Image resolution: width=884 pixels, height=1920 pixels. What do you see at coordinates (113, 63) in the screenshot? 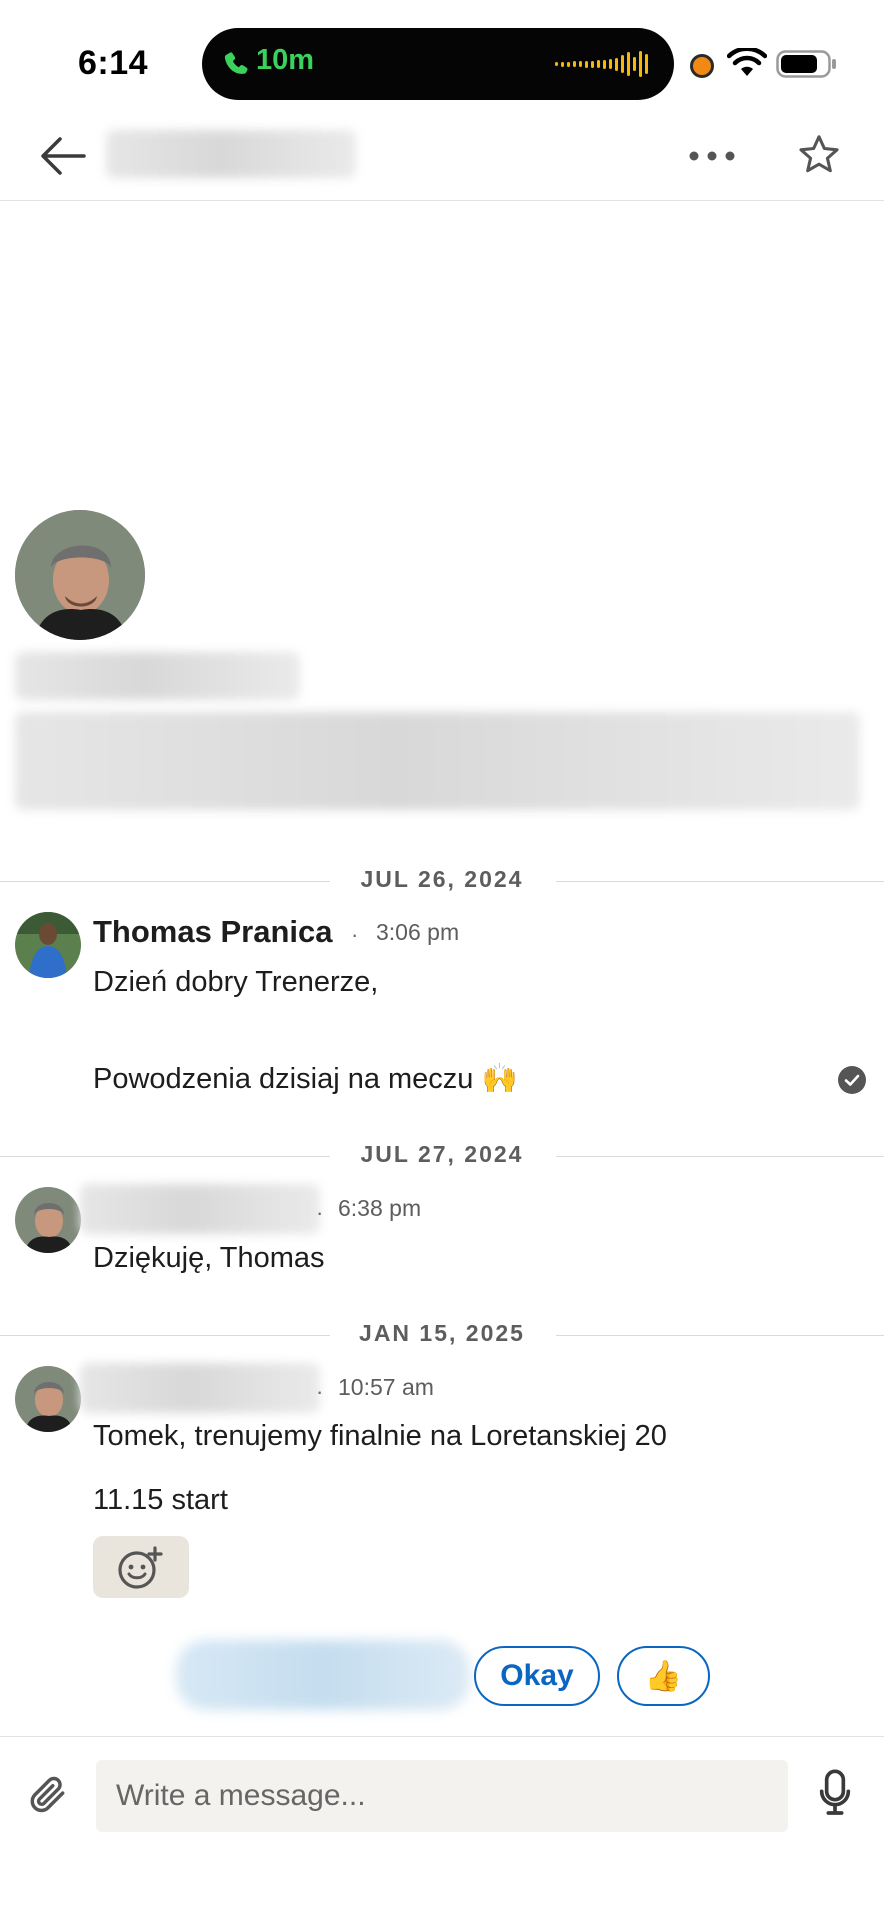
I see `status-time: 6:14` at bounding box center [113, 63].